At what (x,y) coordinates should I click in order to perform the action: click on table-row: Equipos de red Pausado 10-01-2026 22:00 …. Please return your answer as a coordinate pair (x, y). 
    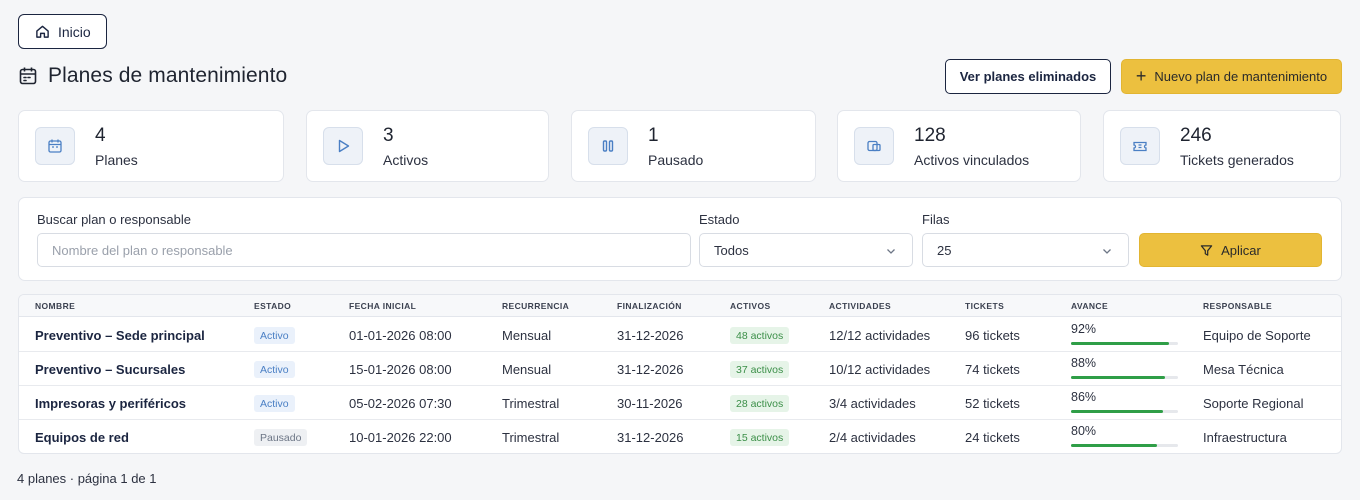
    Looking at the image, I should click on (680, 436).